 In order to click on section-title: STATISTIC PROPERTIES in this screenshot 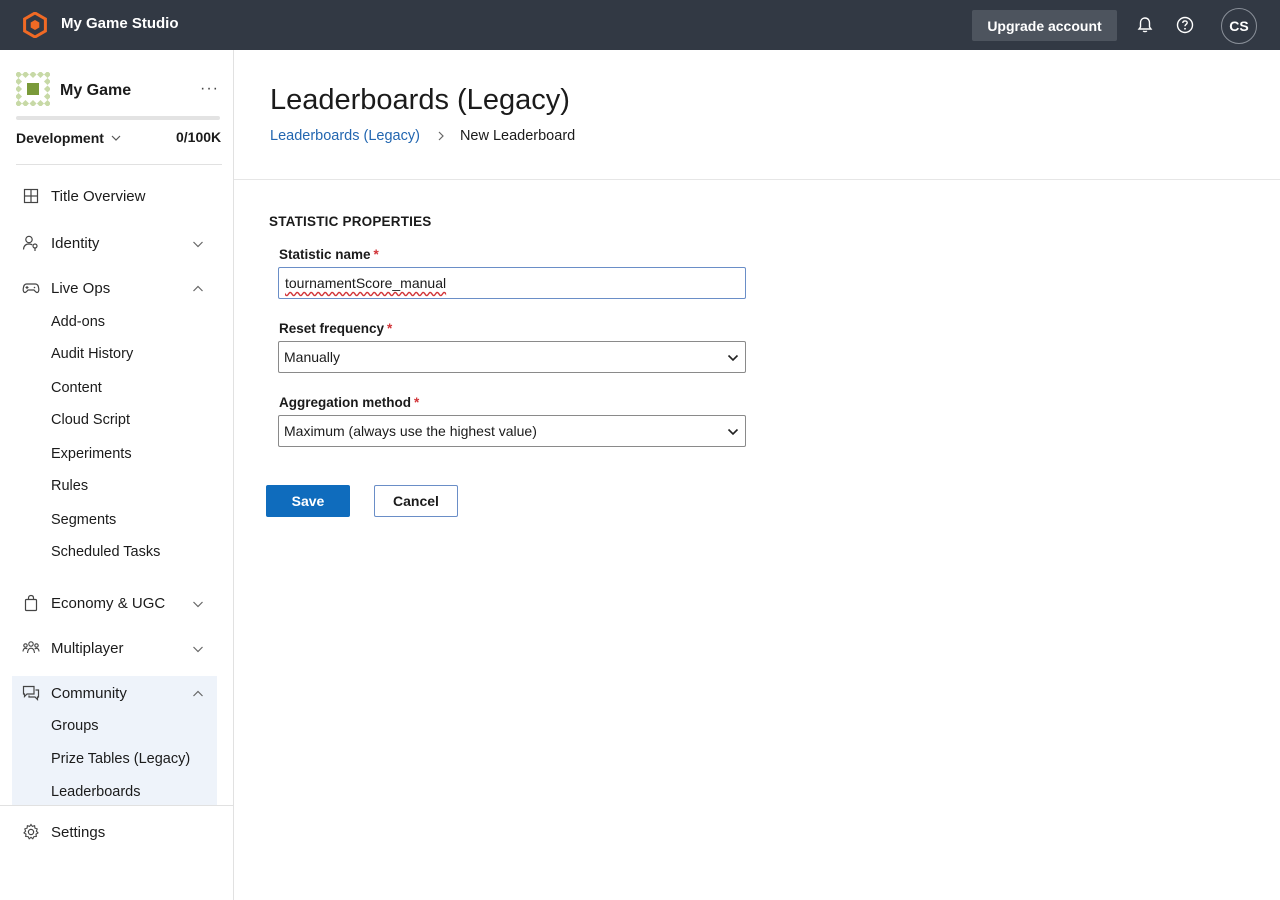, I will do `click(350, 221)`.